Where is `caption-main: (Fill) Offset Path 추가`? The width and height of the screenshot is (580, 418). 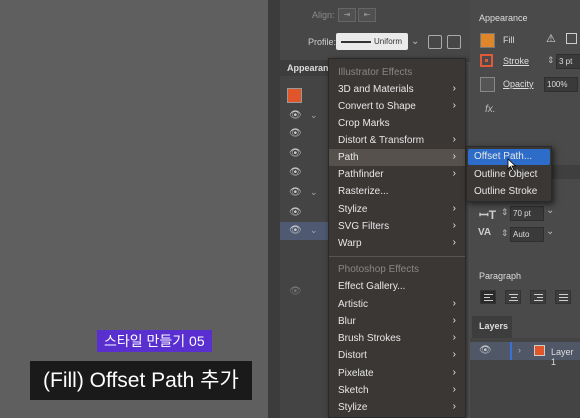
caption-main: (Fill) Offset Path 추가 is located at coordinates (141, 380).